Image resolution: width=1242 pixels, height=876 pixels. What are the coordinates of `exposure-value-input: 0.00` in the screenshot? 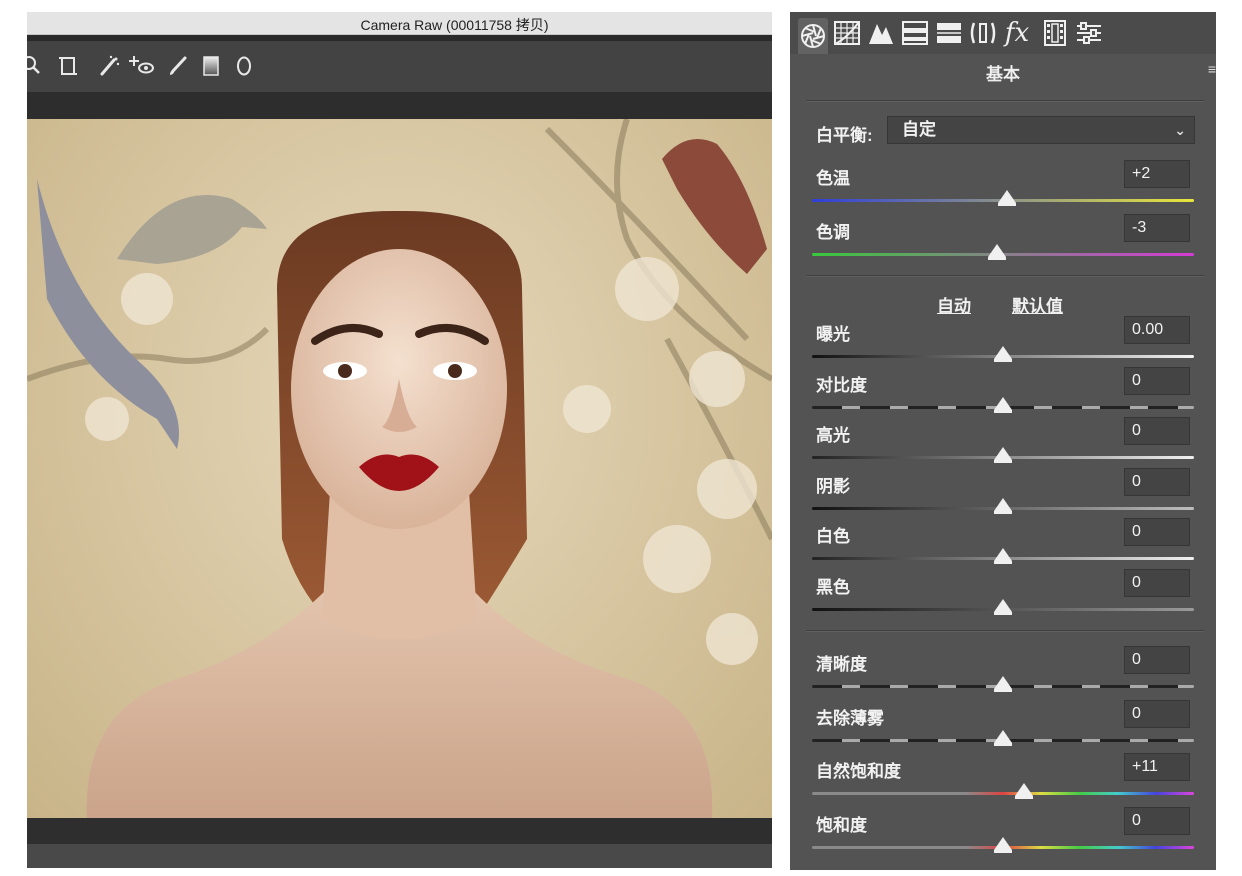 It's located at (1157, 330).